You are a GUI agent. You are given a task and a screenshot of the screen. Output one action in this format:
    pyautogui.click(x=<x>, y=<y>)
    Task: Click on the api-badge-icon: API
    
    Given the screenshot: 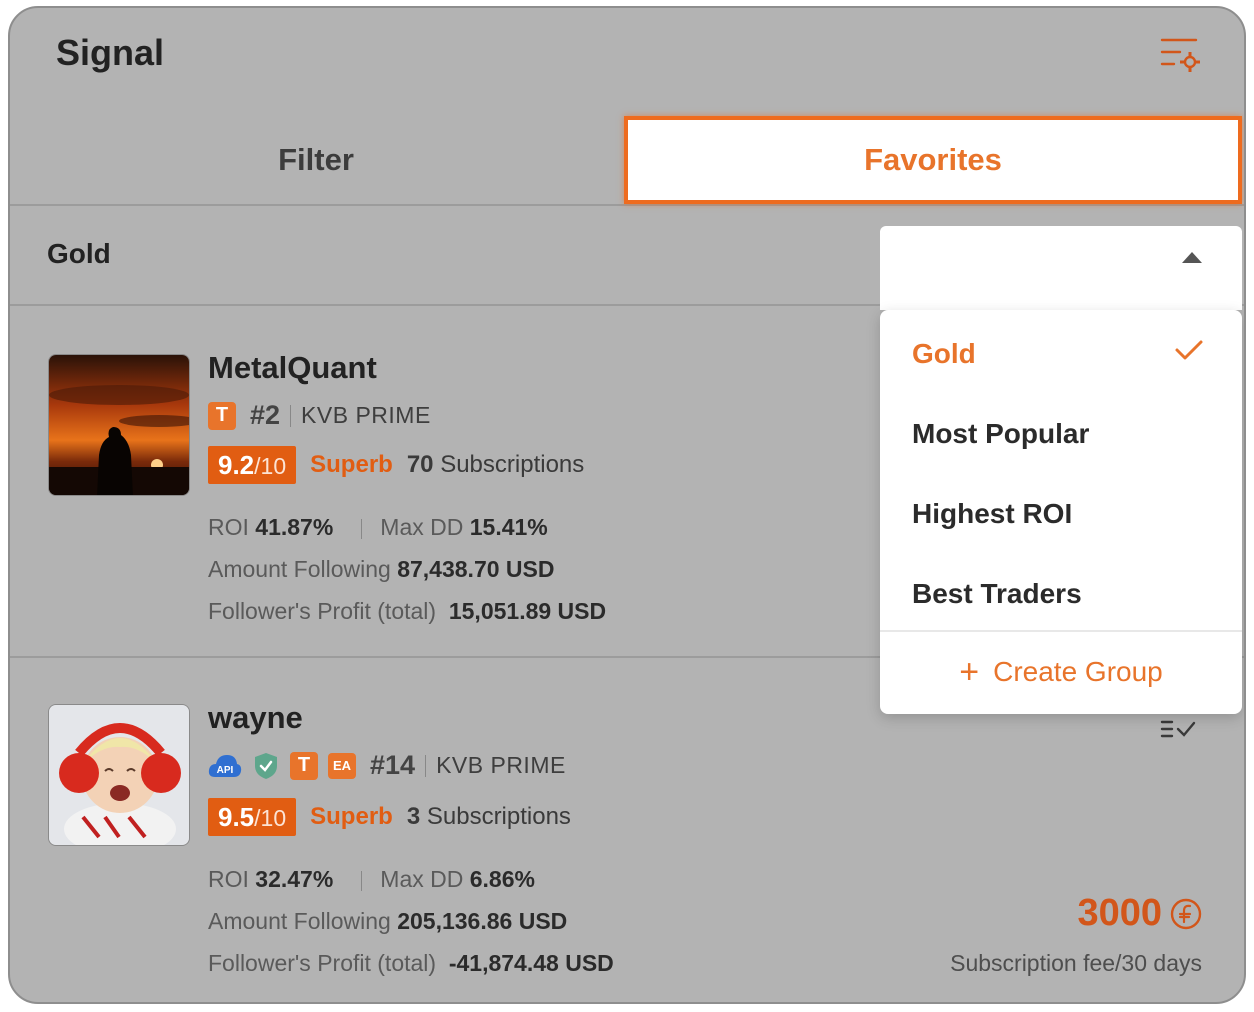 What is the action you would take?
    pyautogui.click(x=225, y=765)
    